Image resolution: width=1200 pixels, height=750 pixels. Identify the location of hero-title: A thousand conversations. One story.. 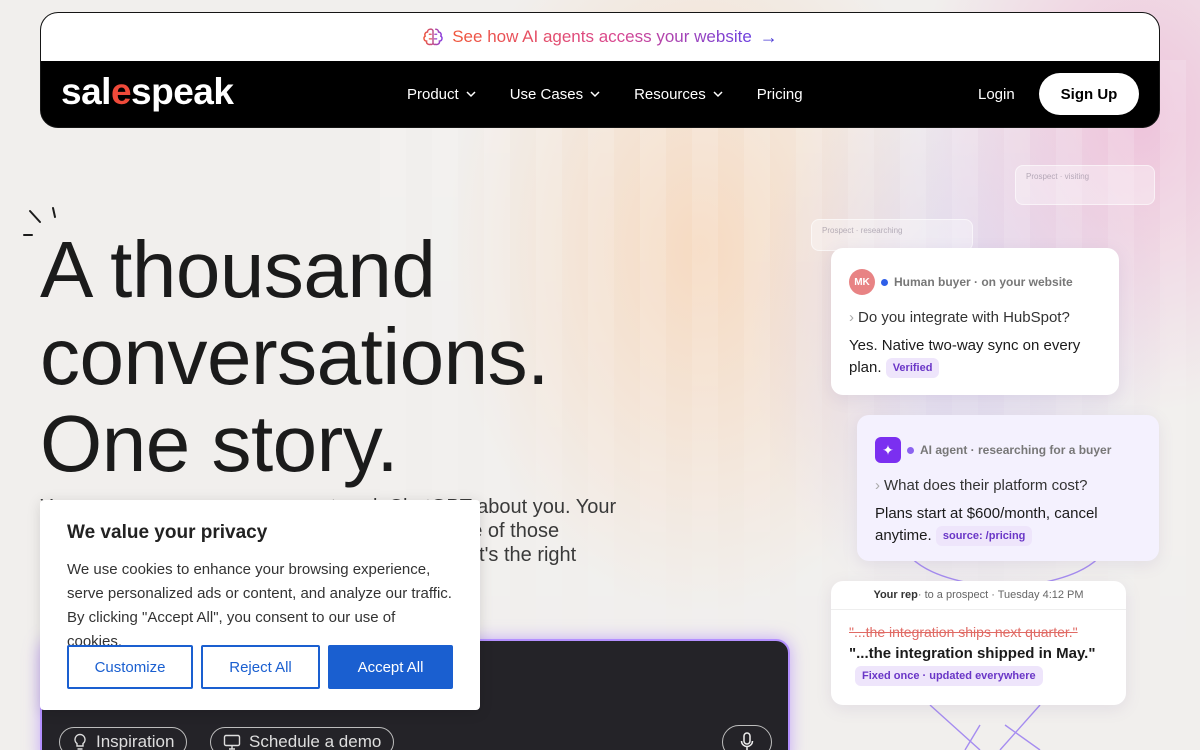
(294, 356).